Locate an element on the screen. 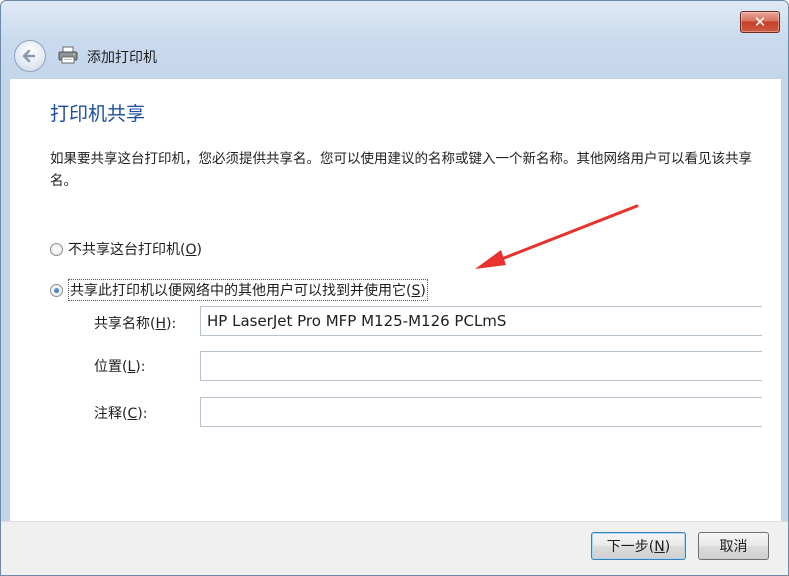 The width and height of the screenshot is (789, 576). comment-label: 注释(C): is located at coordinates (121, 414).